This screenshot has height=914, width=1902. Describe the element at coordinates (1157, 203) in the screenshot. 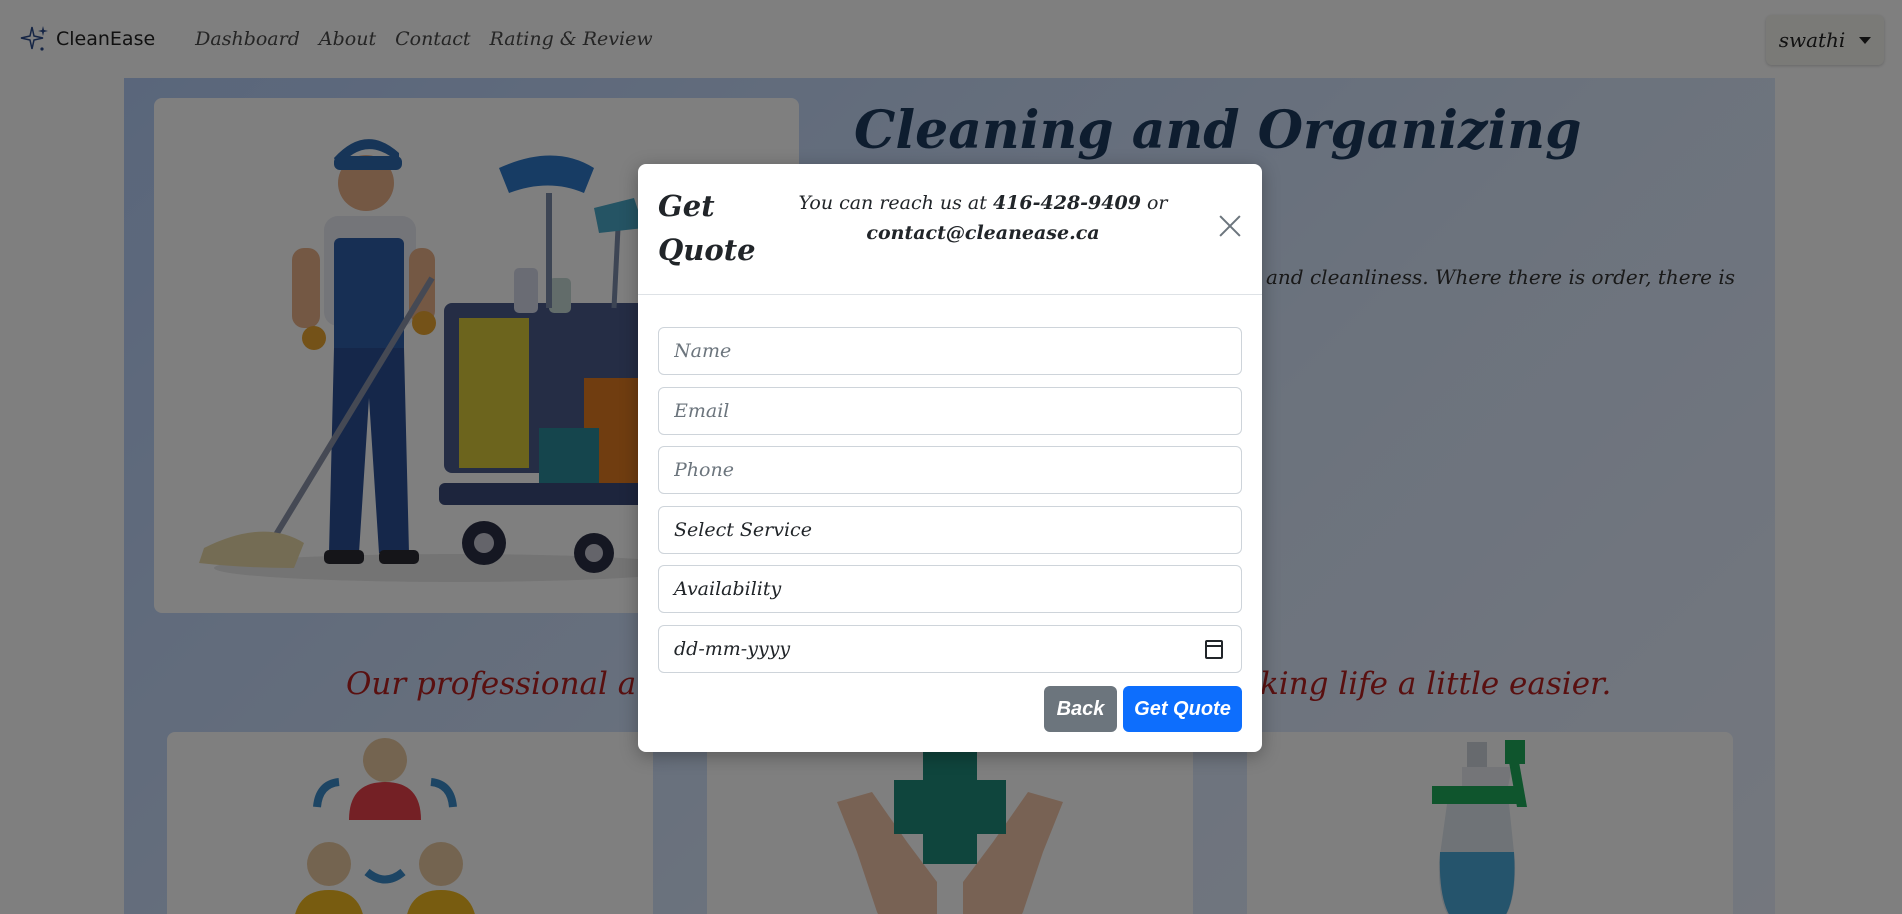

I see `contact-or: or` at that location.